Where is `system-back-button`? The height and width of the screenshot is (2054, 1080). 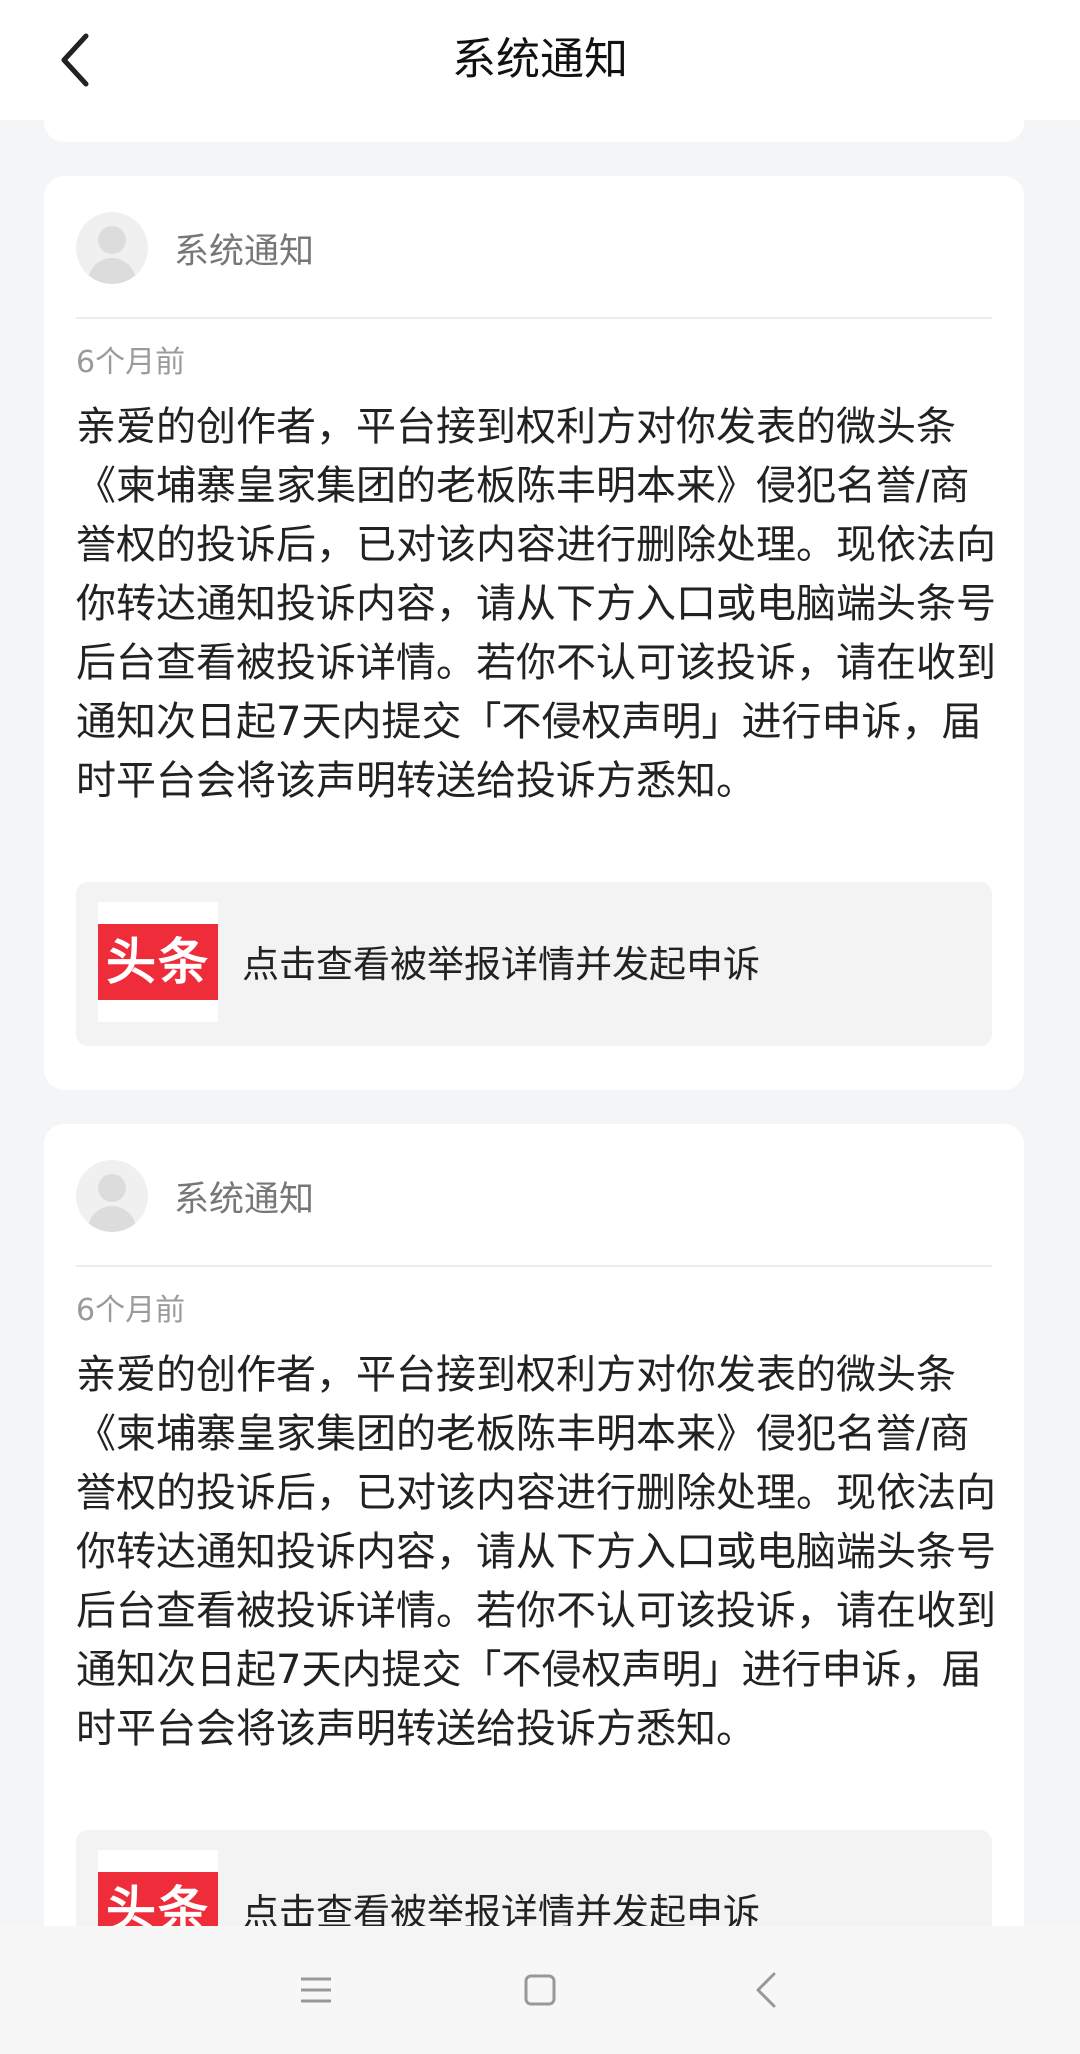
system-back-button is located at coordinates (766, 1990).